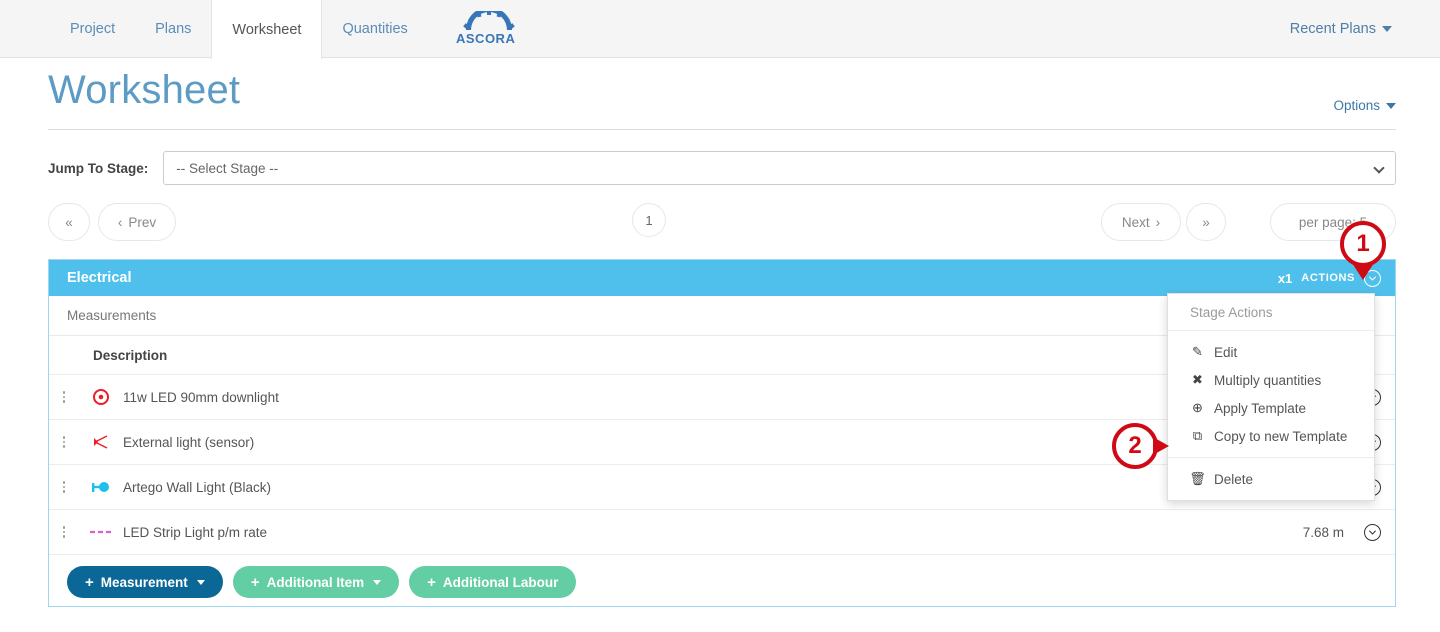  What do you see at coordinates (112, 315) in the screenshot?
I see `measurements-label: Measurements` at bounding box center [112, 315].